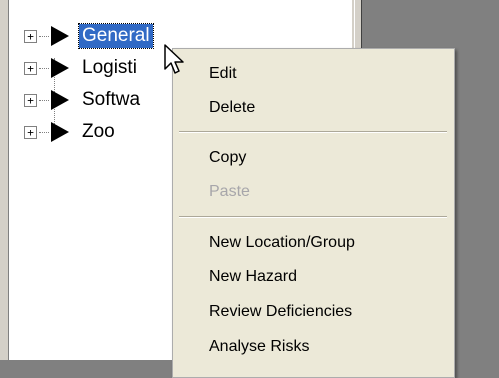 The image size is (499, 378). I want to click on mouse-pointer-icon, so click(174, 59).